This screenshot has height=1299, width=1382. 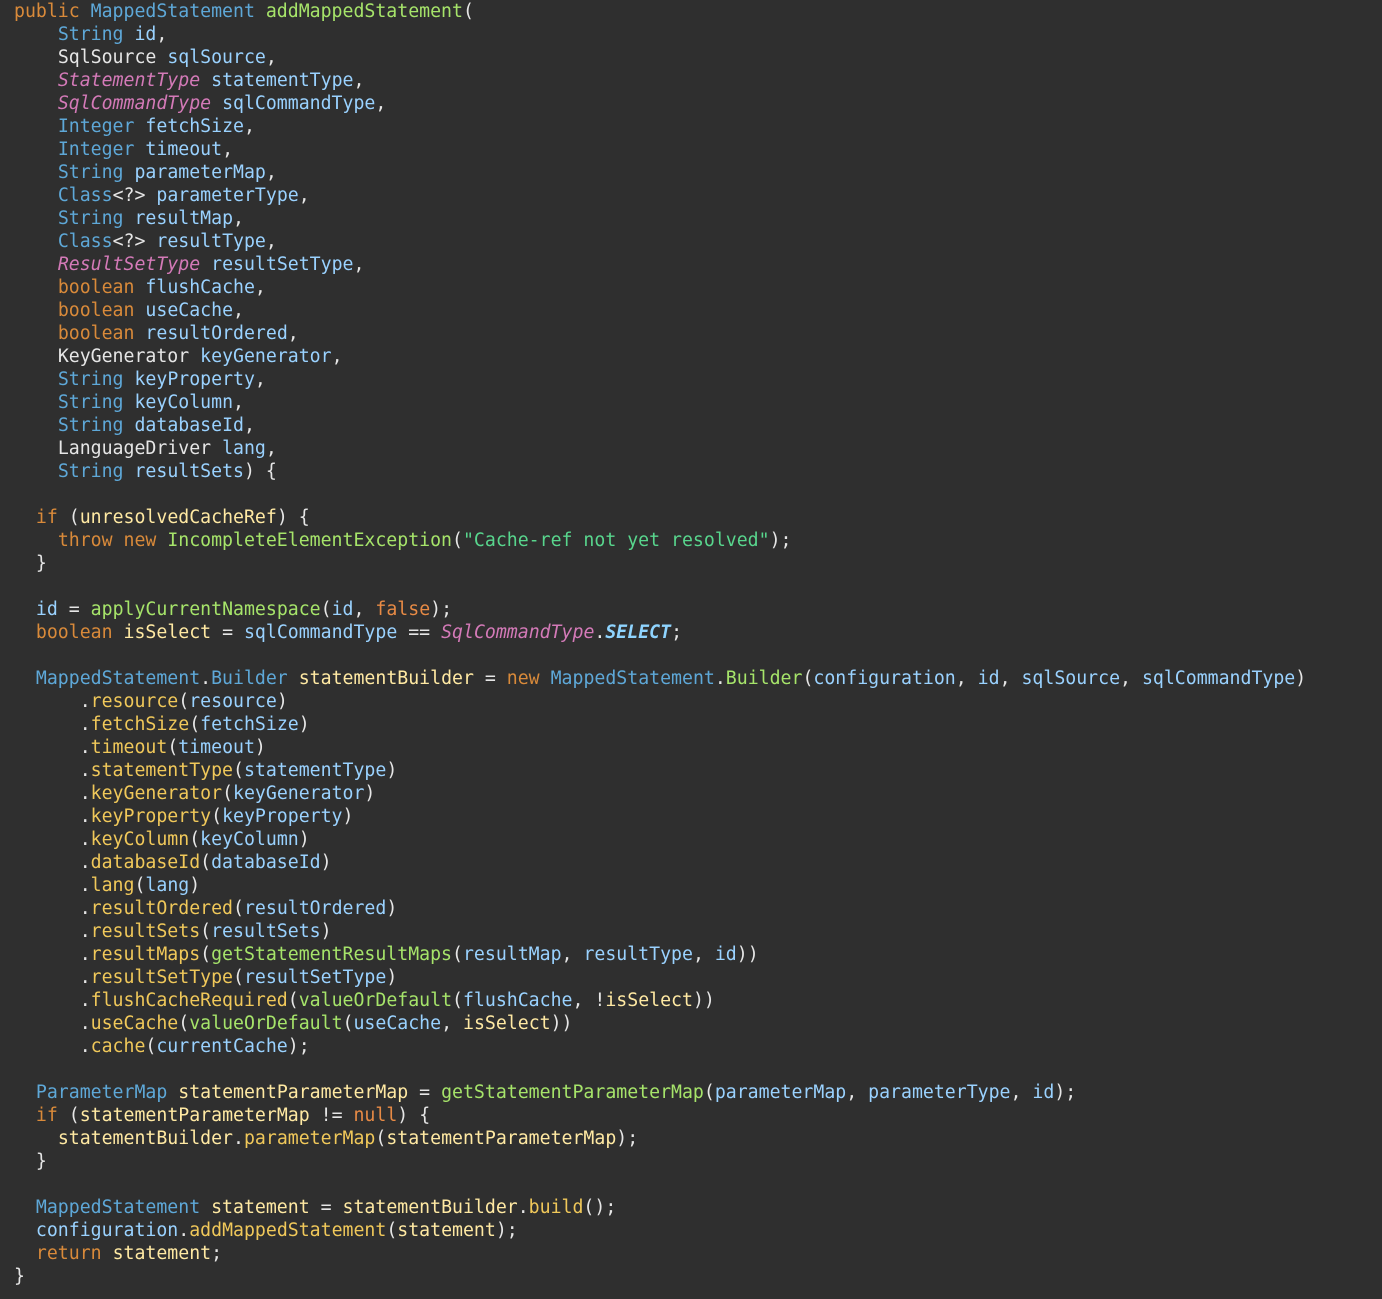 I want to click on enum-type-token: ResultSetType, so click(x=134, y=264).